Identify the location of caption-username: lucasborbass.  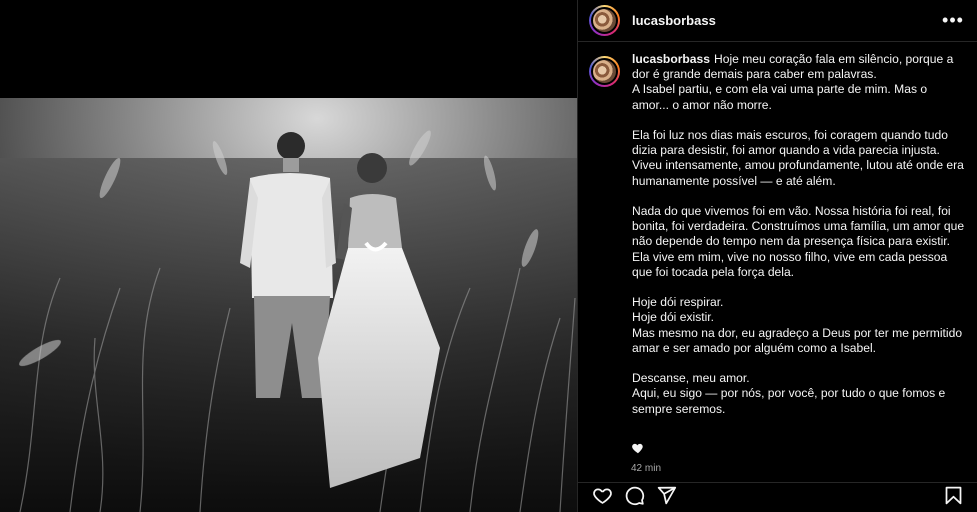
(671, 59).